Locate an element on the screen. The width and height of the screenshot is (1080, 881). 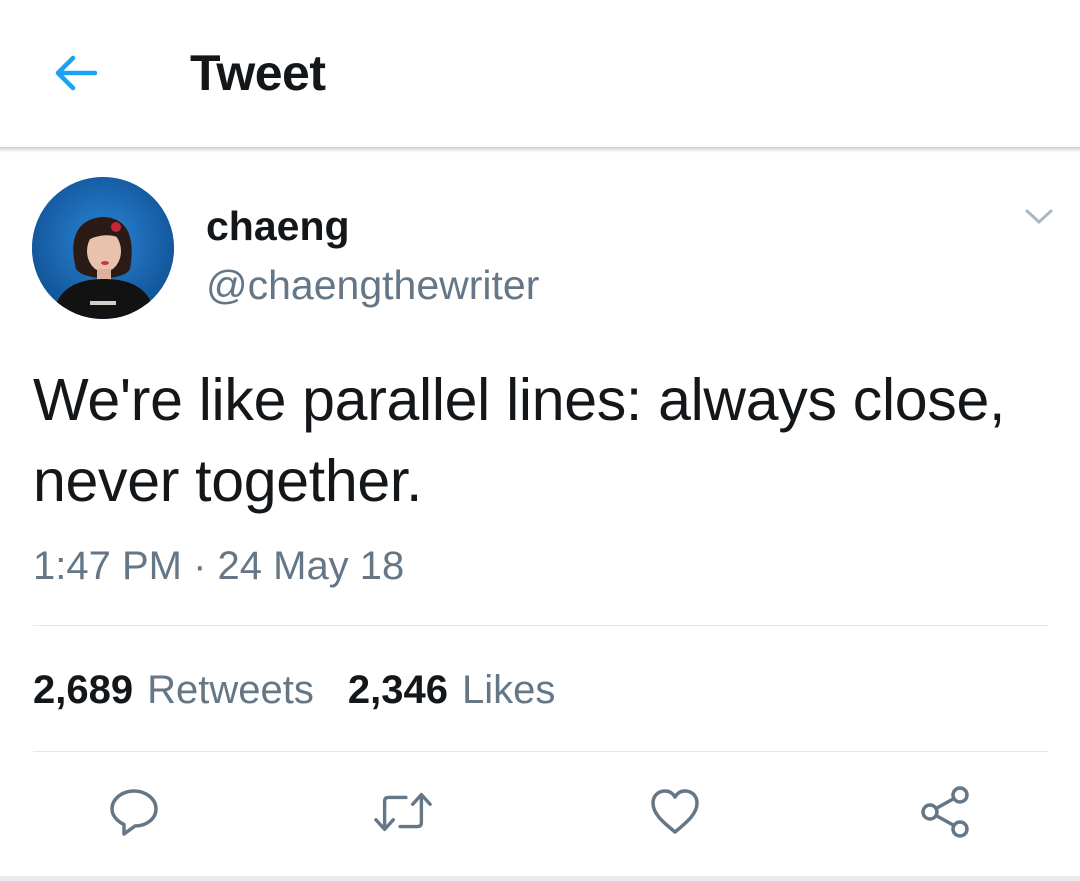
likes-count: 2,346 is located at coordinates (397, 690).